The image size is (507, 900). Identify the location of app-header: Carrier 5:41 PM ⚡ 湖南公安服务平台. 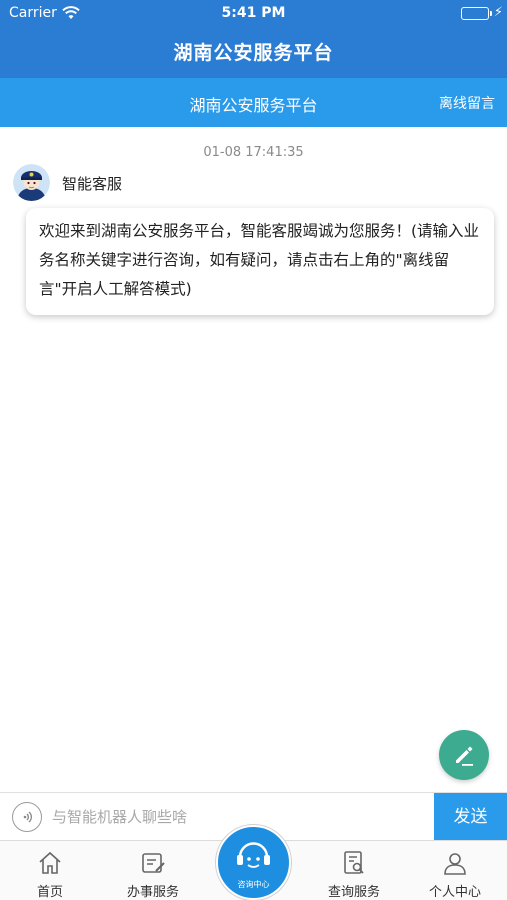
(253, 39).